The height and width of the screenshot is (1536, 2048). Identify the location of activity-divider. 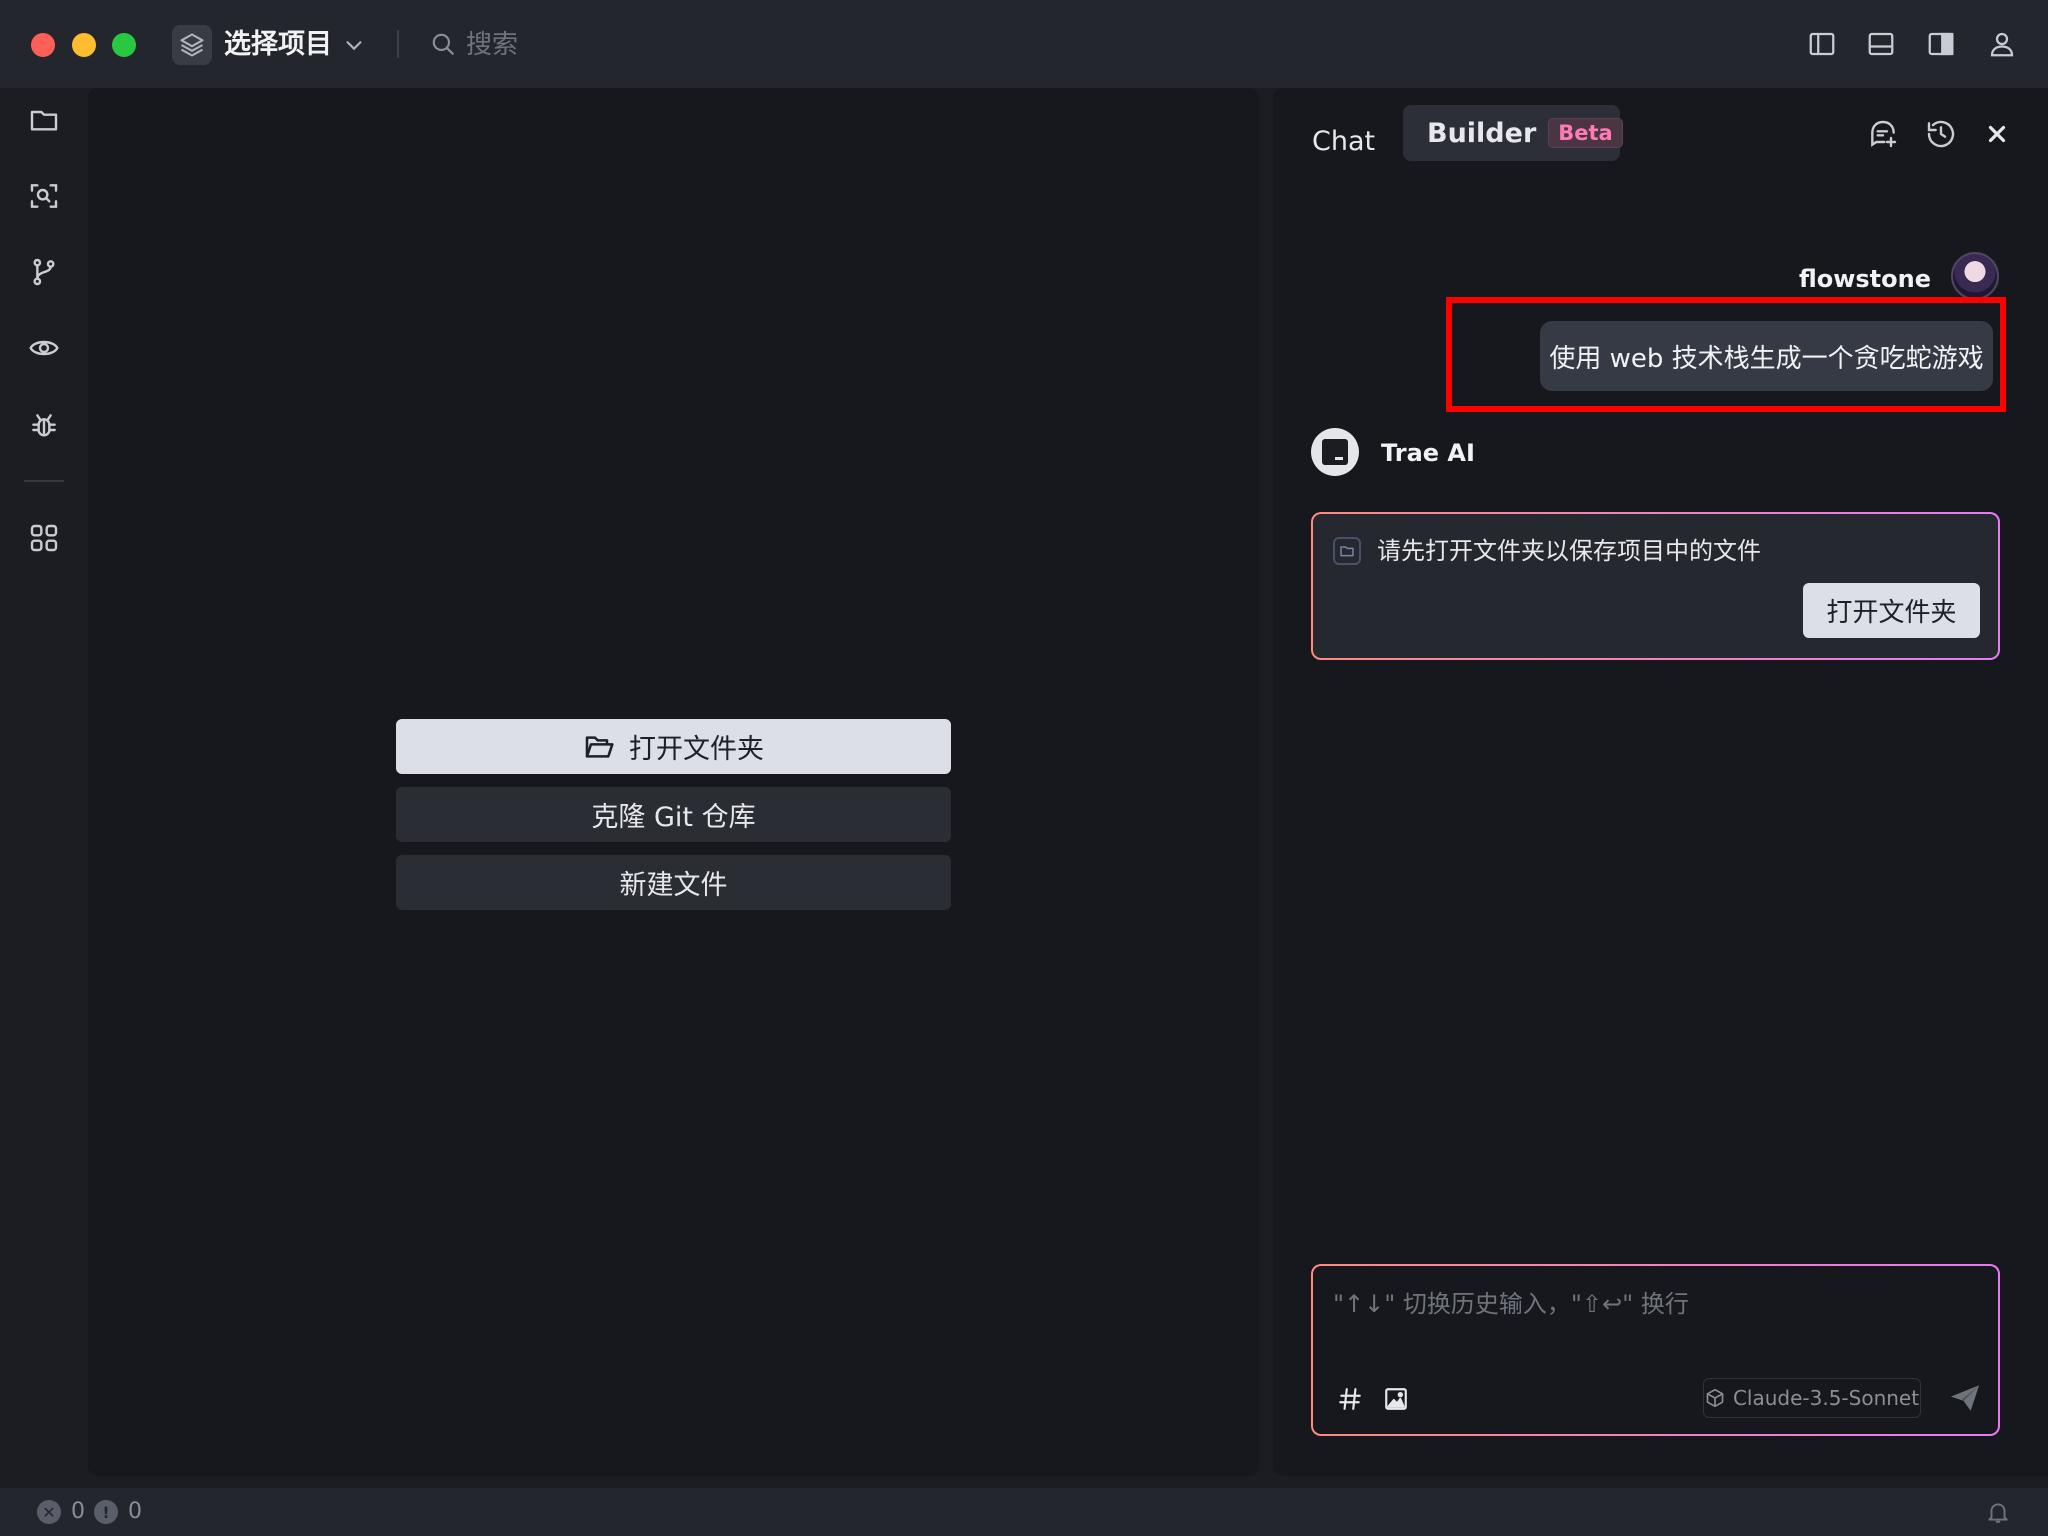
(44, 481).